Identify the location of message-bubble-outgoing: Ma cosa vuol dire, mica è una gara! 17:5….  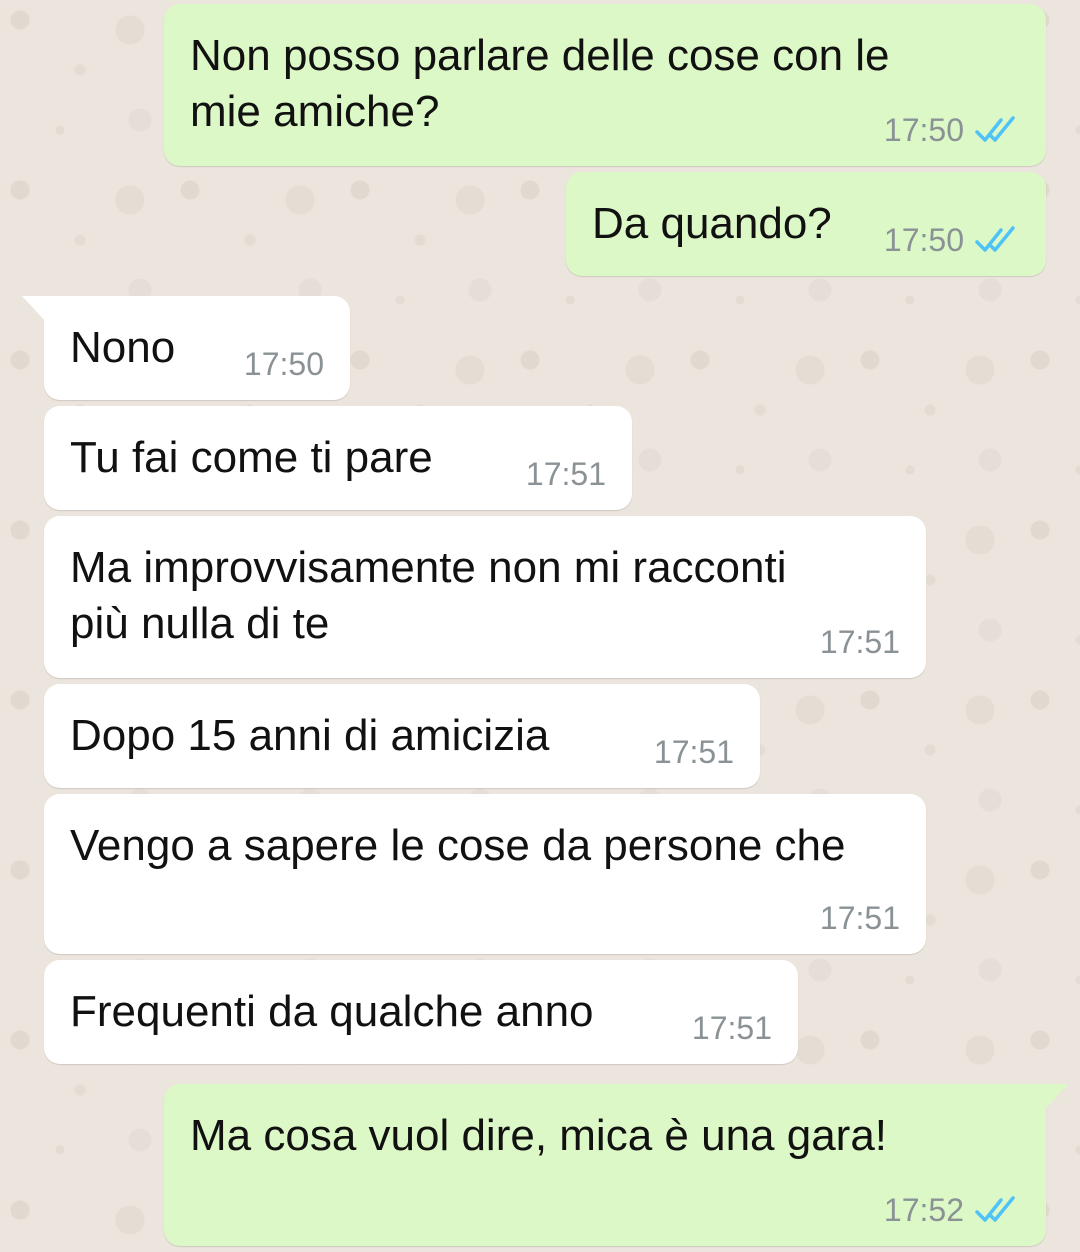
(616, 1165).